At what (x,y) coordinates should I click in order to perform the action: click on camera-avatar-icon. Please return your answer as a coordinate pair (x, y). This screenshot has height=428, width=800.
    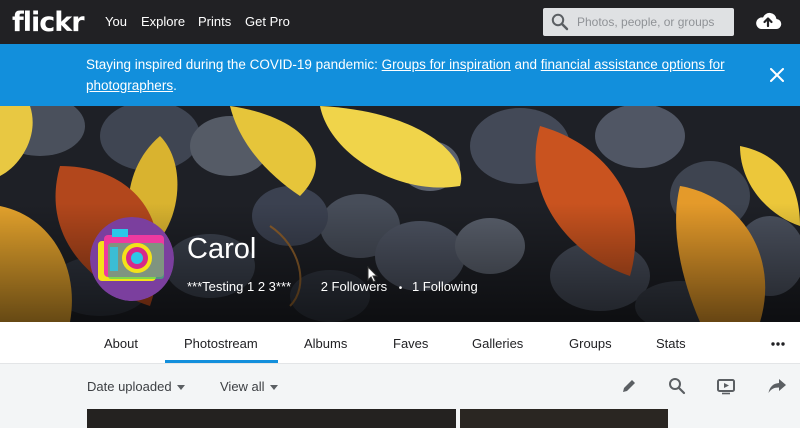
    Looking at the image, I should click on (132, 259).